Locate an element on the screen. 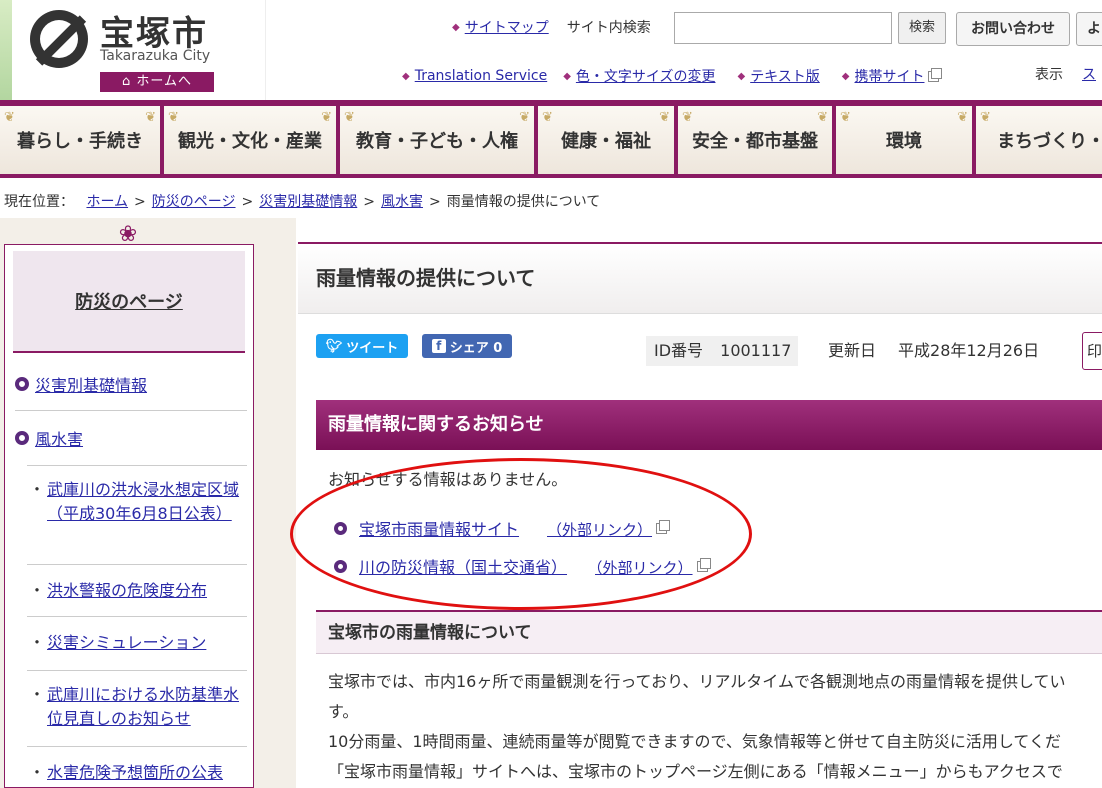  util-color-font: ◆ 色・文字サイズの変更 is located at coordinates (639, 76).